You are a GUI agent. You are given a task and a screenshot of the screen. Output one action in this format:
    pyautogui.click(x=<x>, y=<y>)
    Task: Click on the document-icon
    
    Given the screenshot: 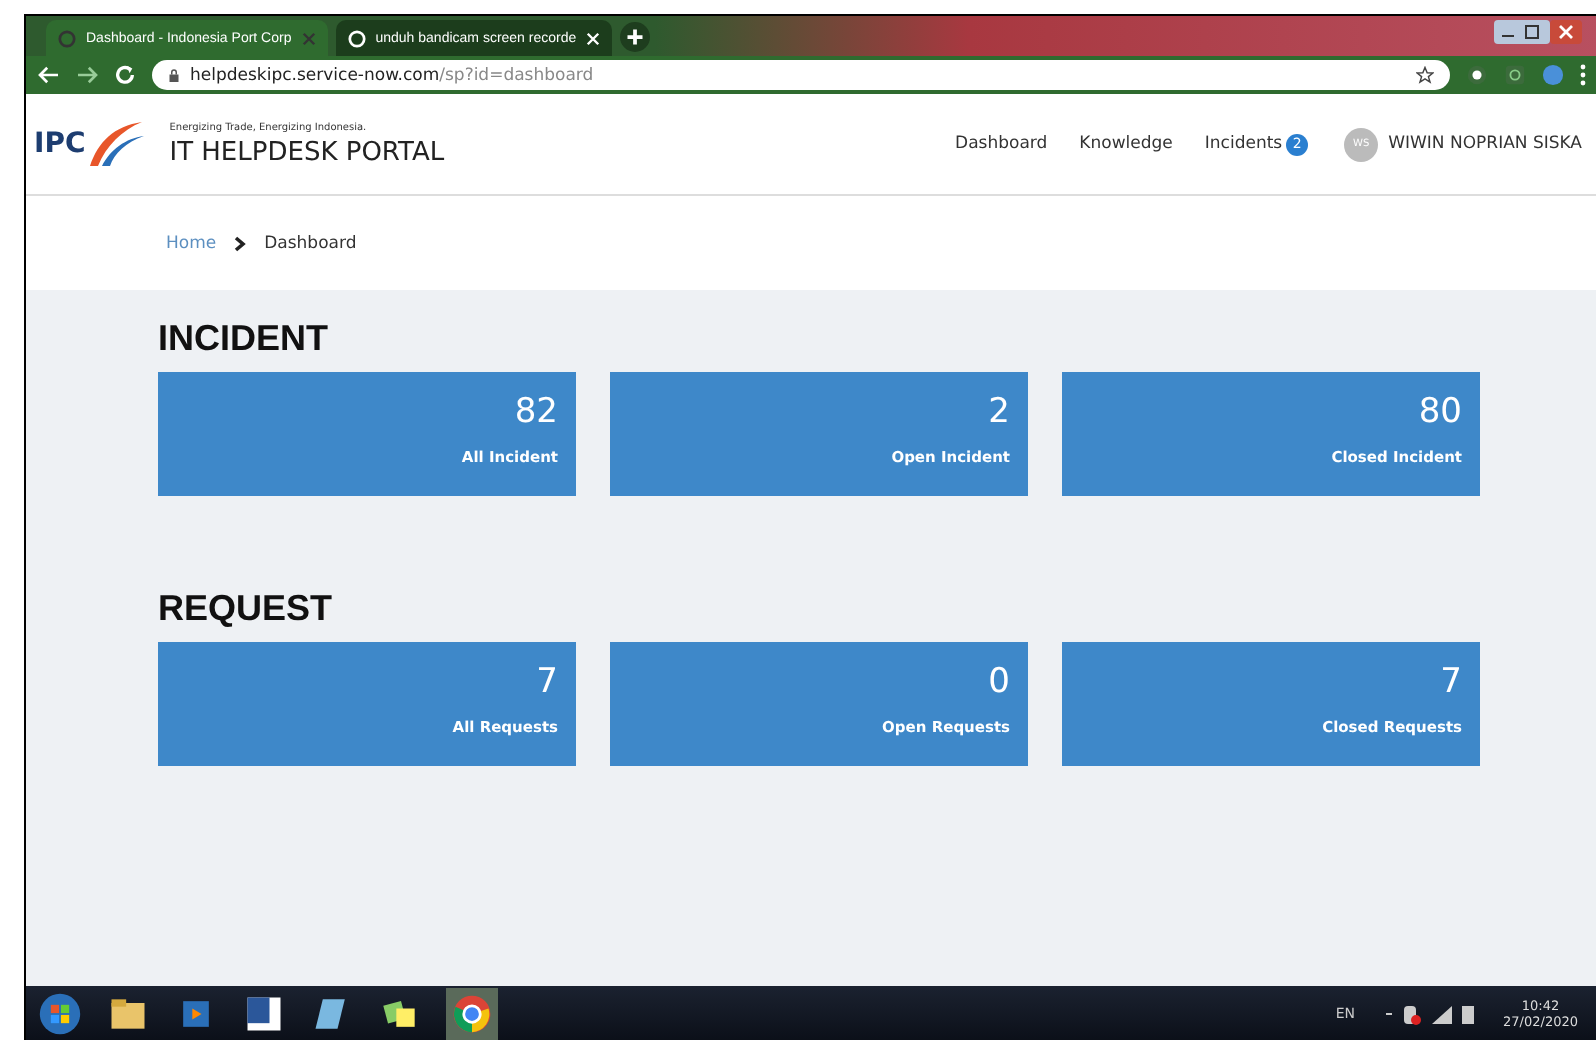 What is the action you would take?
    pyautogui.click(x=264, y=1014)
    